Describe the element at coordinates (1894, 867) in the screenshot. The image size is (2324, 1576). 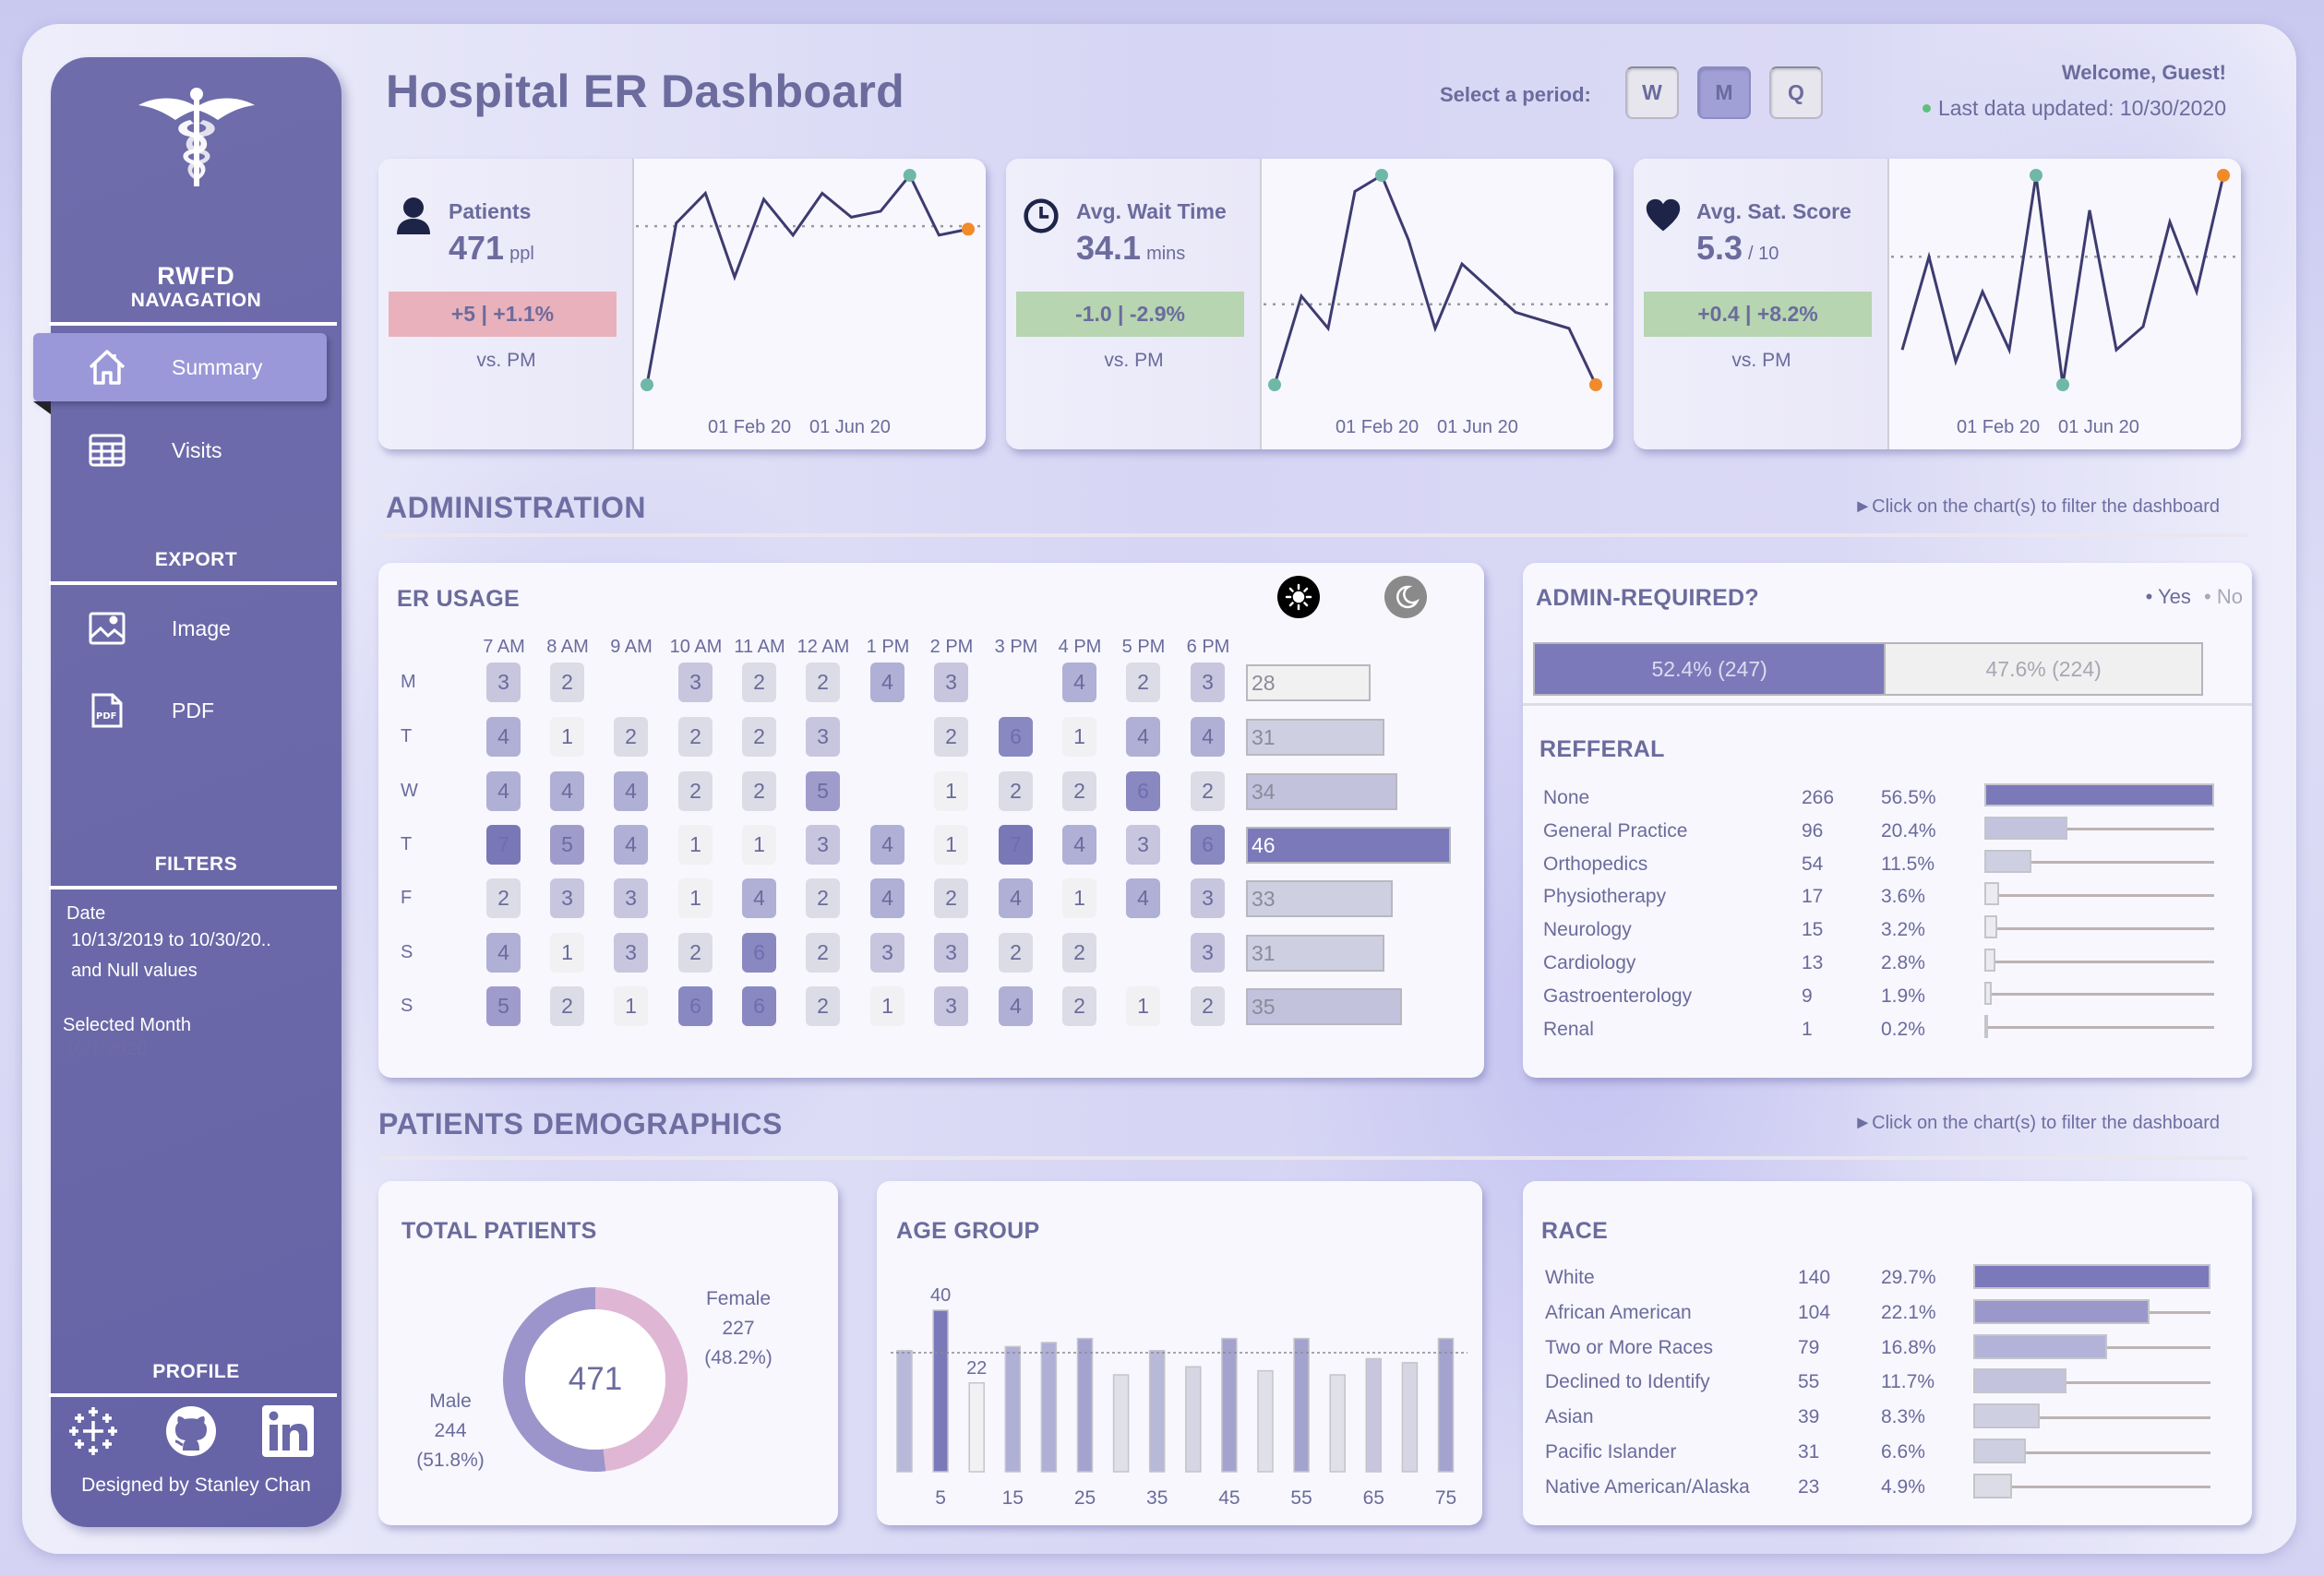
I see `referral-row: Orthopedics 54 11.5%` at that location.